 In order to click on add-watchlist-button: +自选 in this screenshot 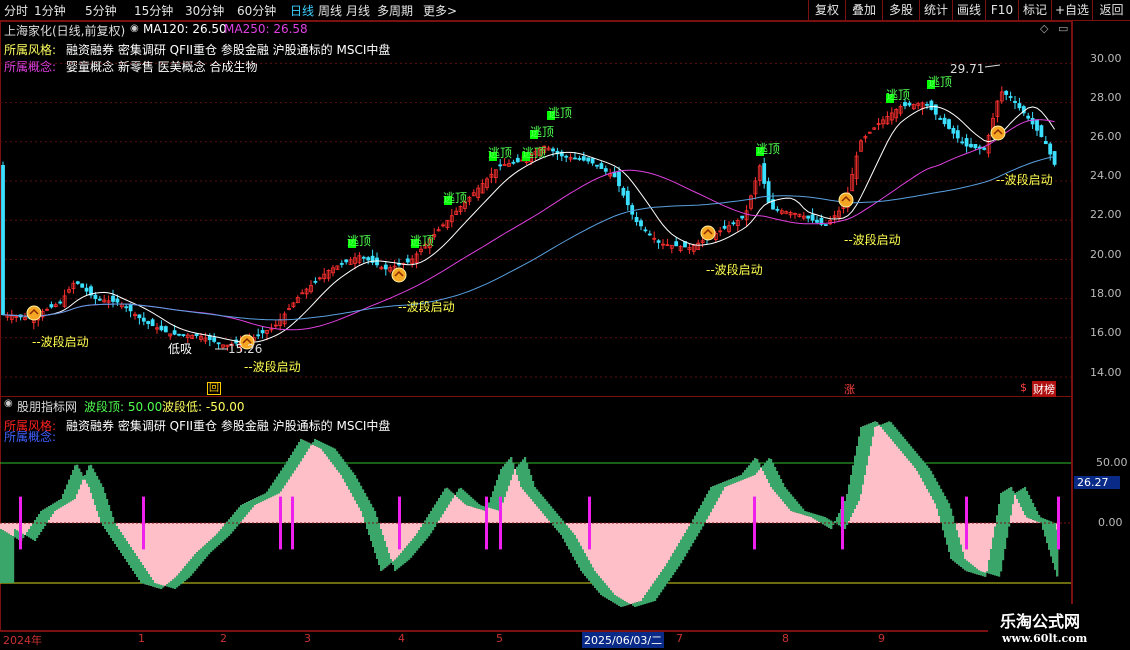, I will do `click(1071, 10)`.